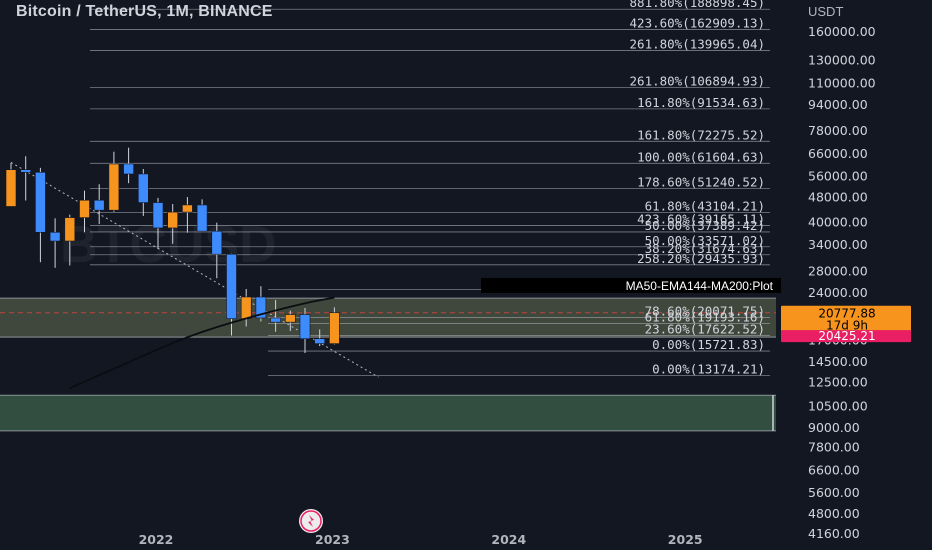  What do you see at coordinates (838, 130) in the screenshot?
I see `price-tick-4: 78000.00` at bounding box center [838, 130].